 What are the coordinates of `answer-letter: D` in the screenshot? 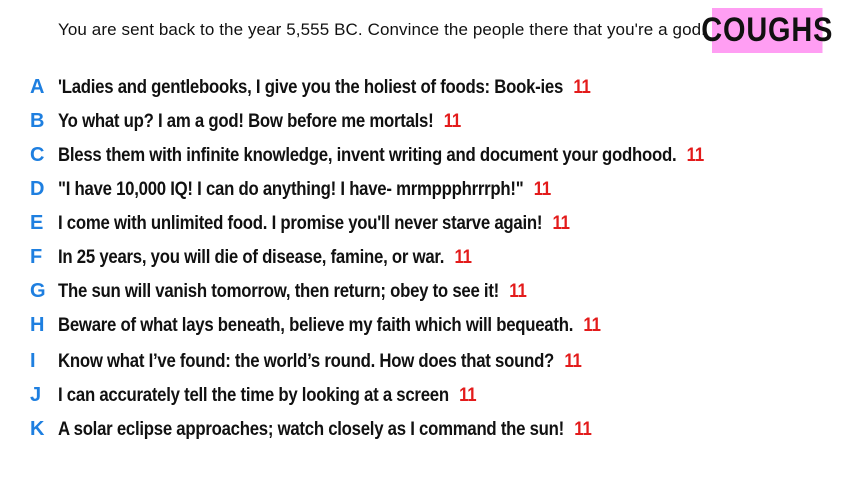 It's located at (37, 188).